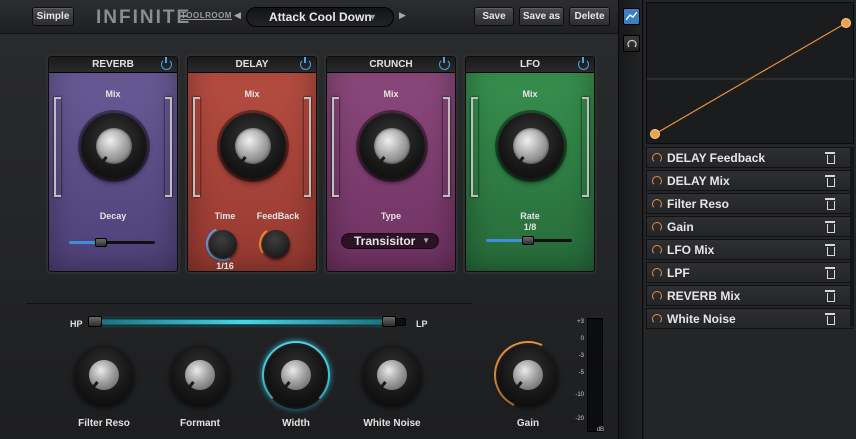 Image resolution: width=856 pixels, height=439 pixels. Describe the element at coordinates (750, 73) in the screenshot. I see `automation-graph` at that location.